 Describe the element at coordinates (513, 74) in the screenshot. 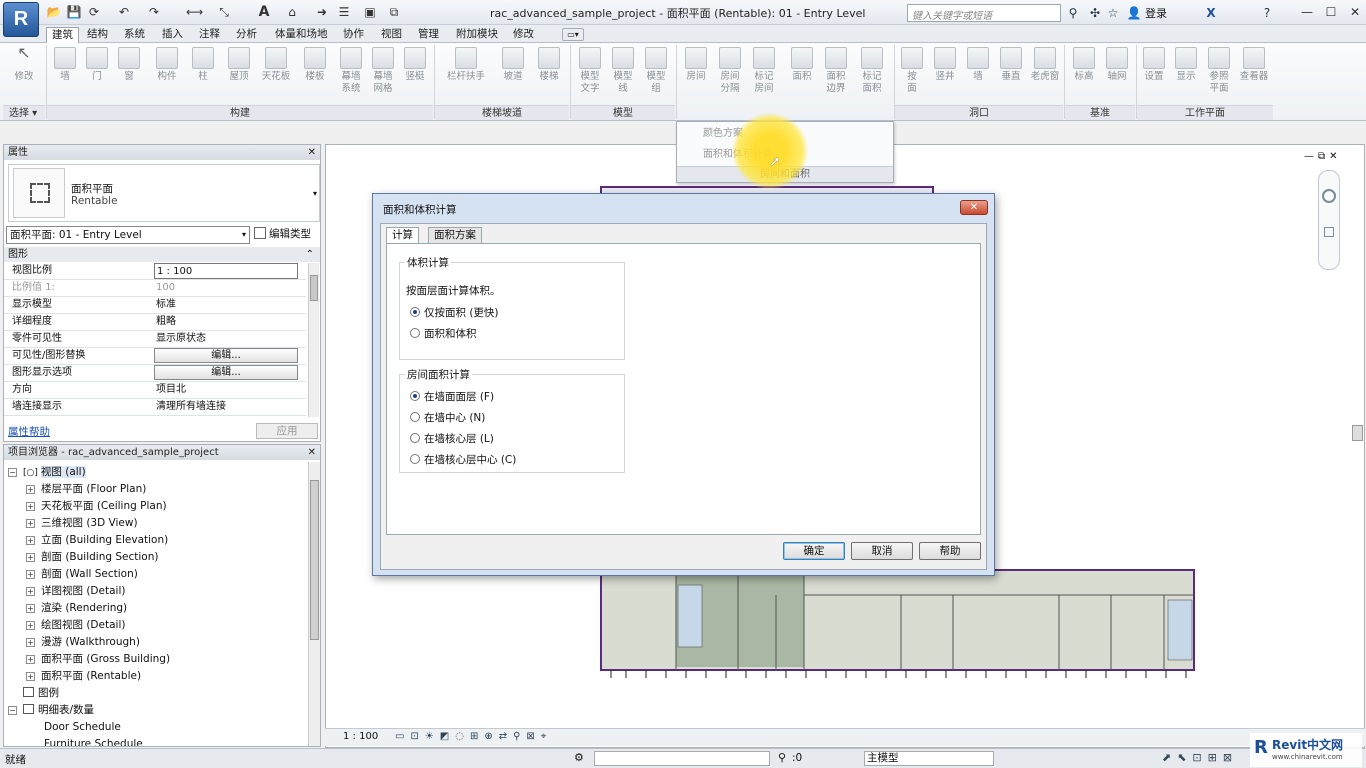

I see `ramp-button: 坡道` at that location.